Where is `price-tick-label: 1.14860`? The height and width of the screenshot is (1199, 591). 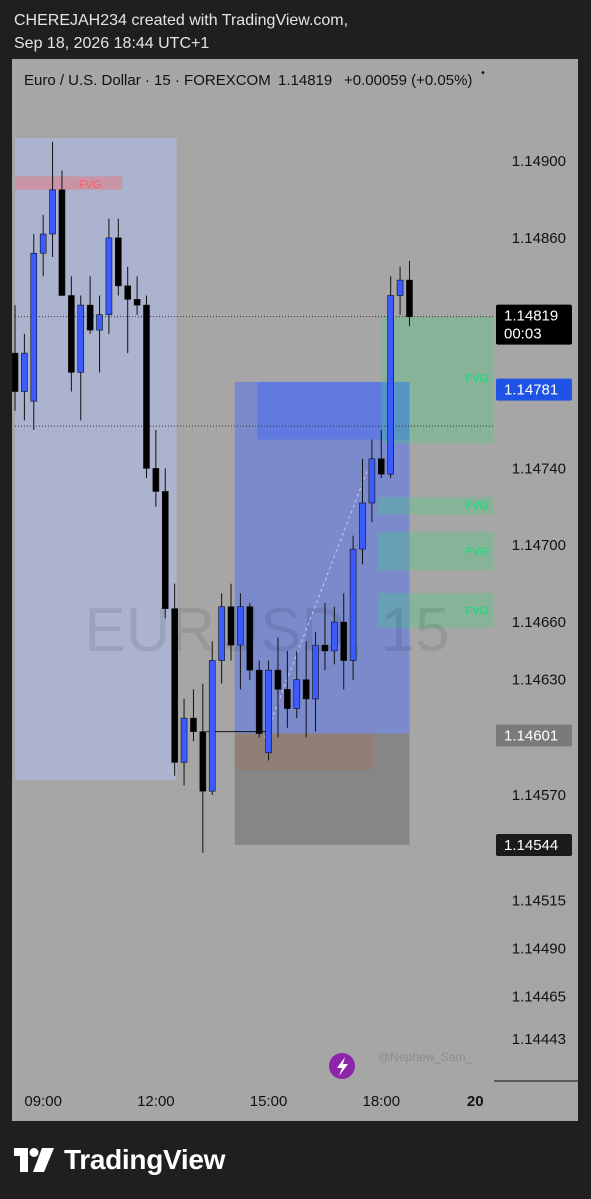 price-tick-label: 1.14860 is located at coordinates (539, 238).